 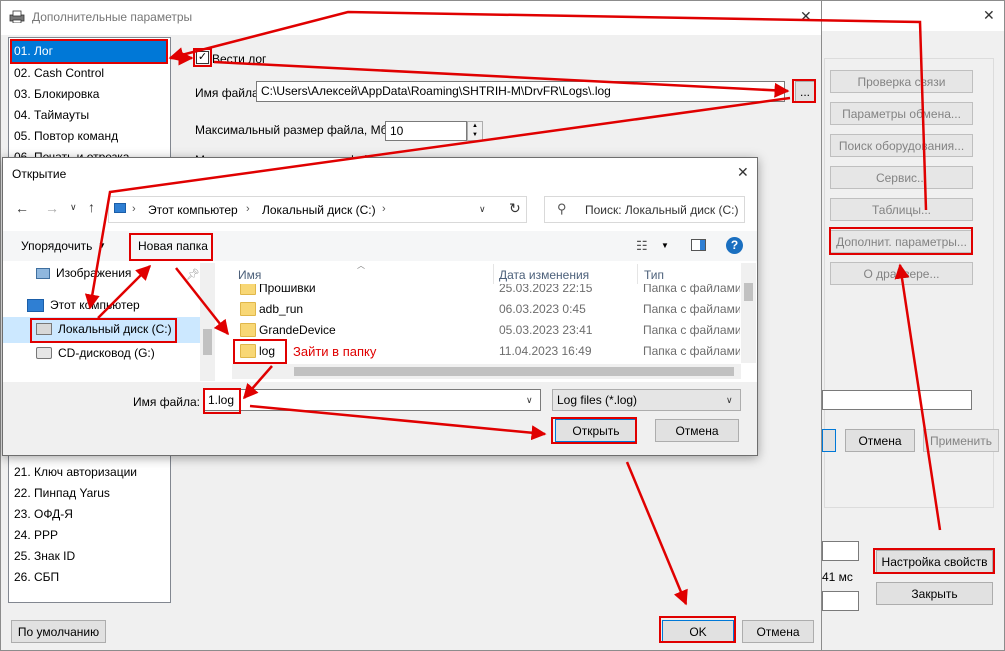 I want to click on arrow-log-to-filename, so click(x=258, y=382).